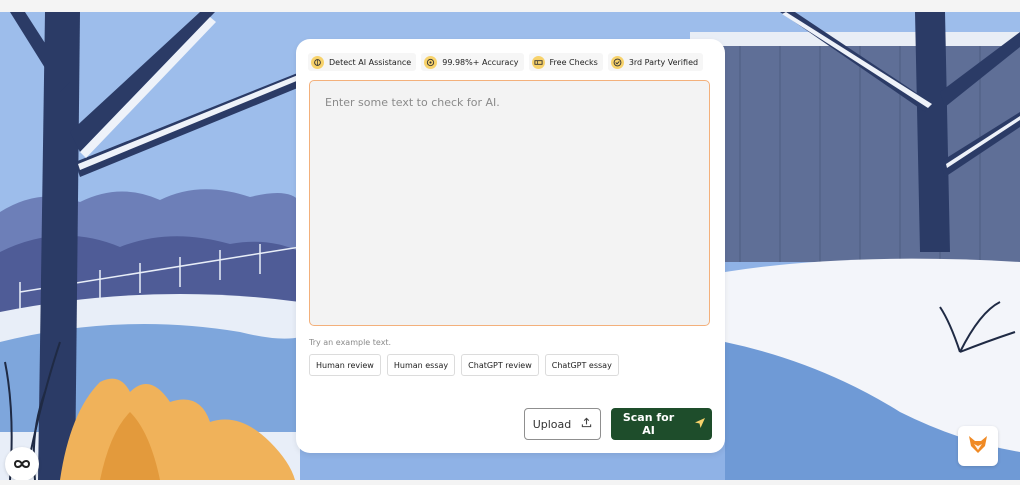 The height and width of the screenshot is (485, 1020). What do you see at coordinates (586, 424) in the screenshot?
I see `upload-icon` at bounding box center [586, 424].